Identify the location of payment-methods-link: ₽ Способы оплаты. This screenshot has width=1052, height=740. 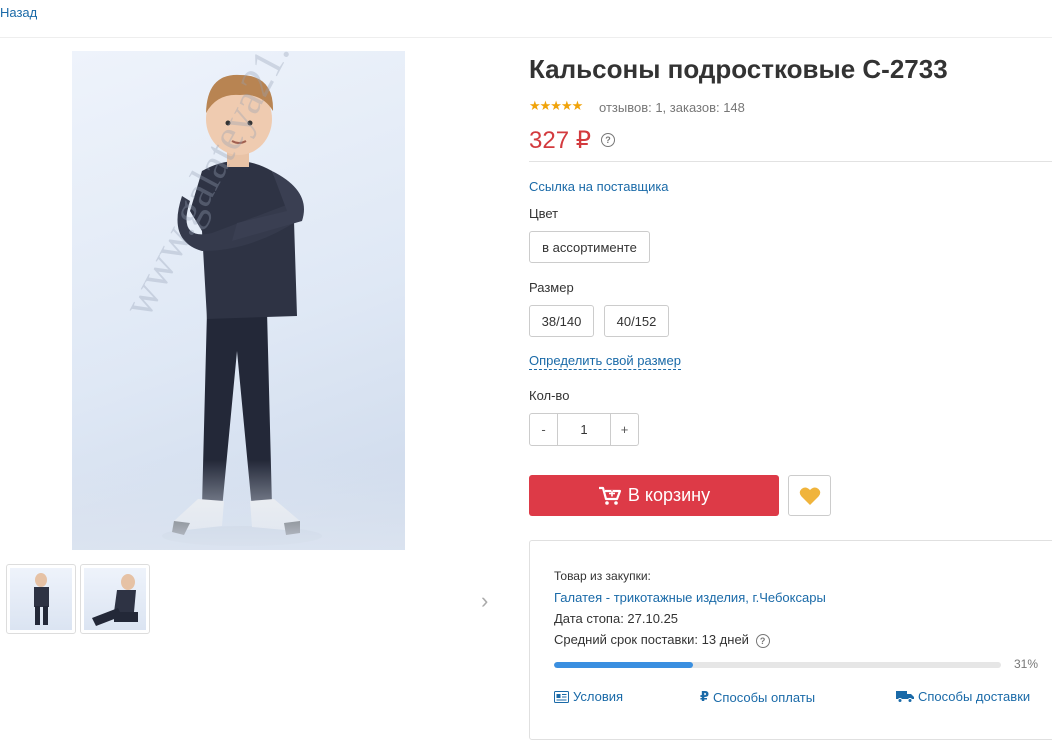
(757, 697).